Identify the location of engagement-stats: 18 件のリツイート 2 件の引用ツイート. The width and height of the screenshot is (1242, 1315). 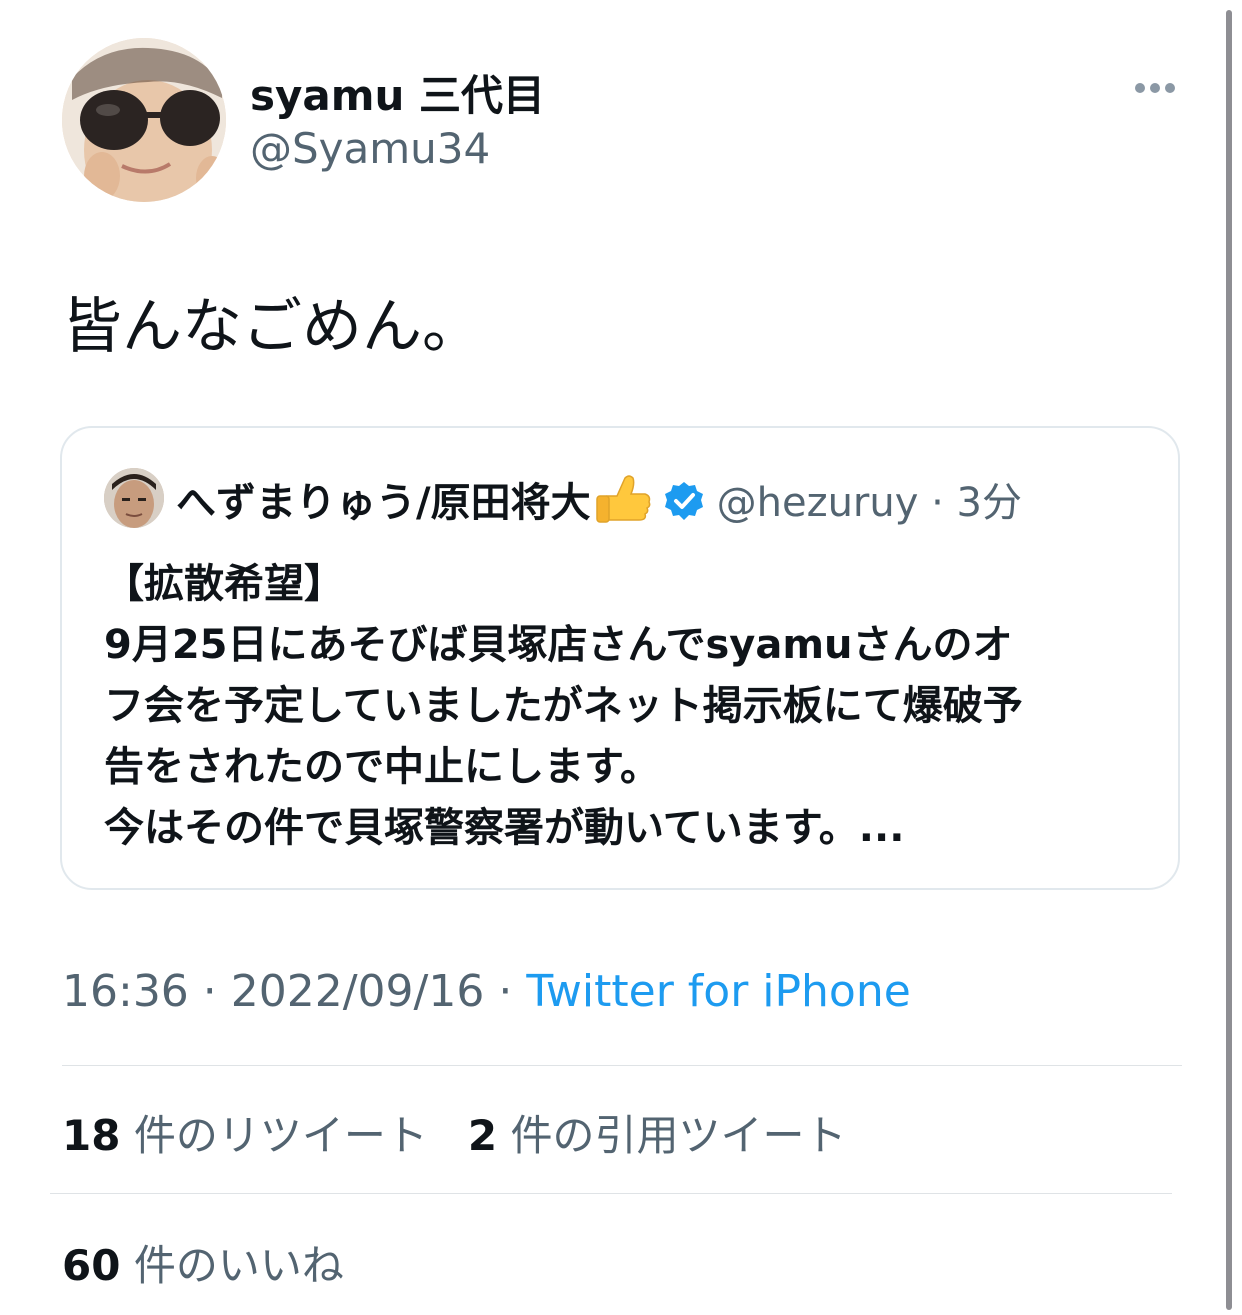
(454, 1132).